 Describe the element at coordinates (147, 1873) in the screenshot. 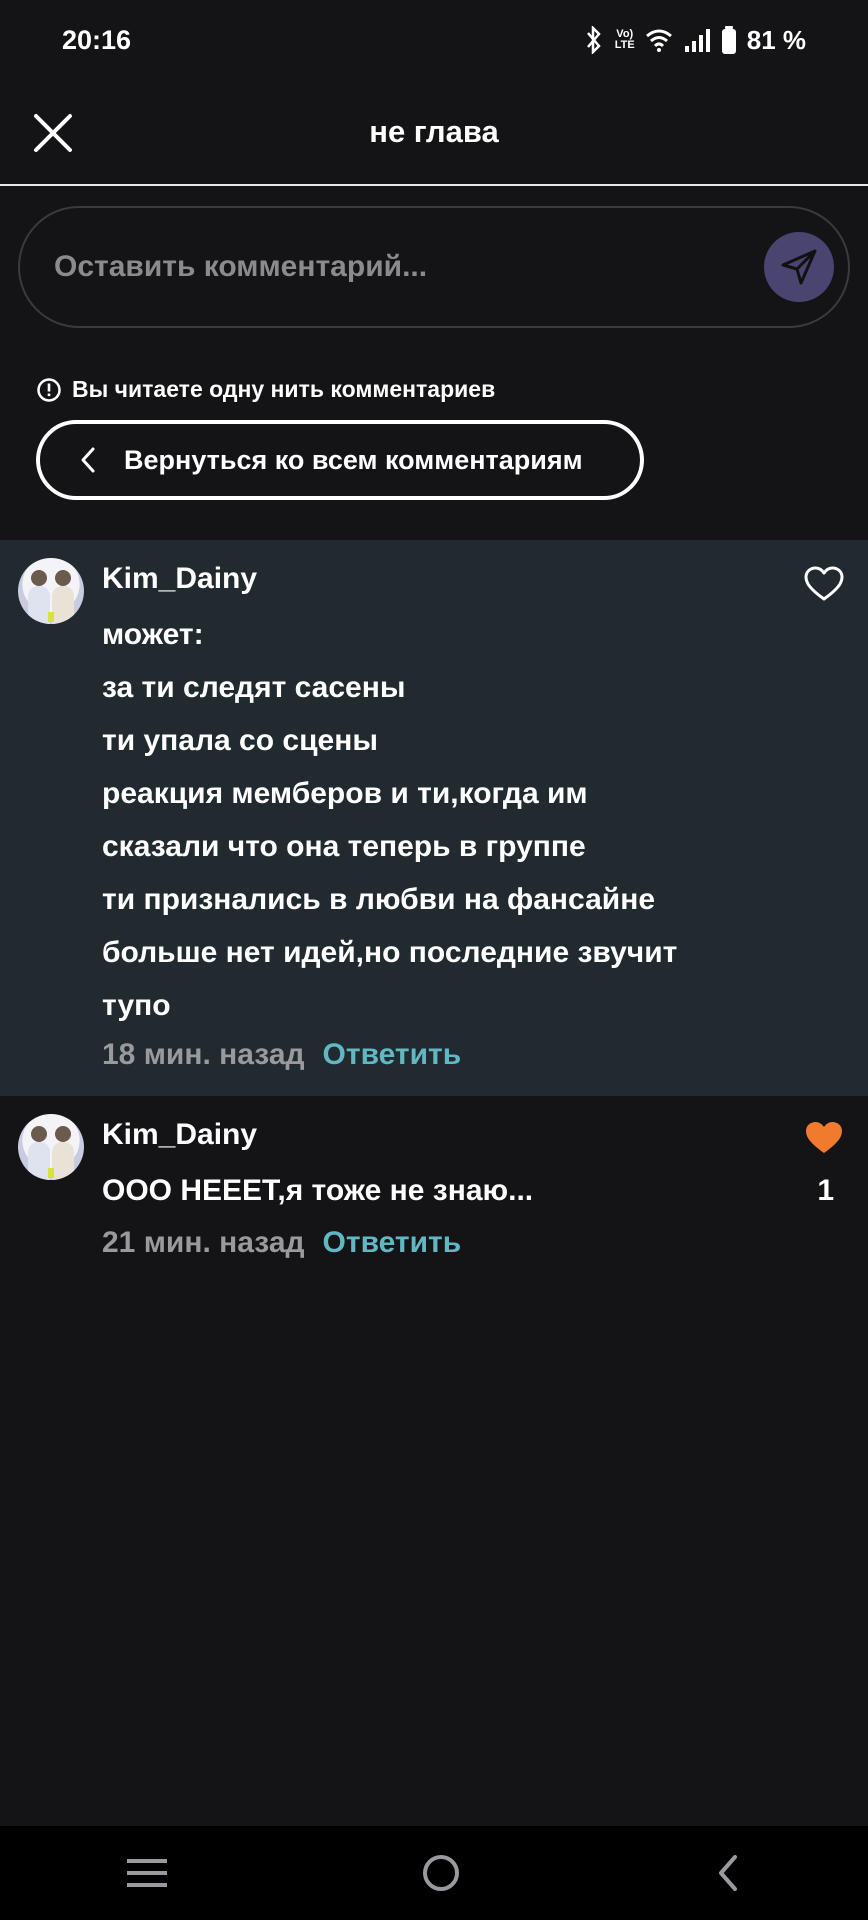

I see `menu-icon` at that location.